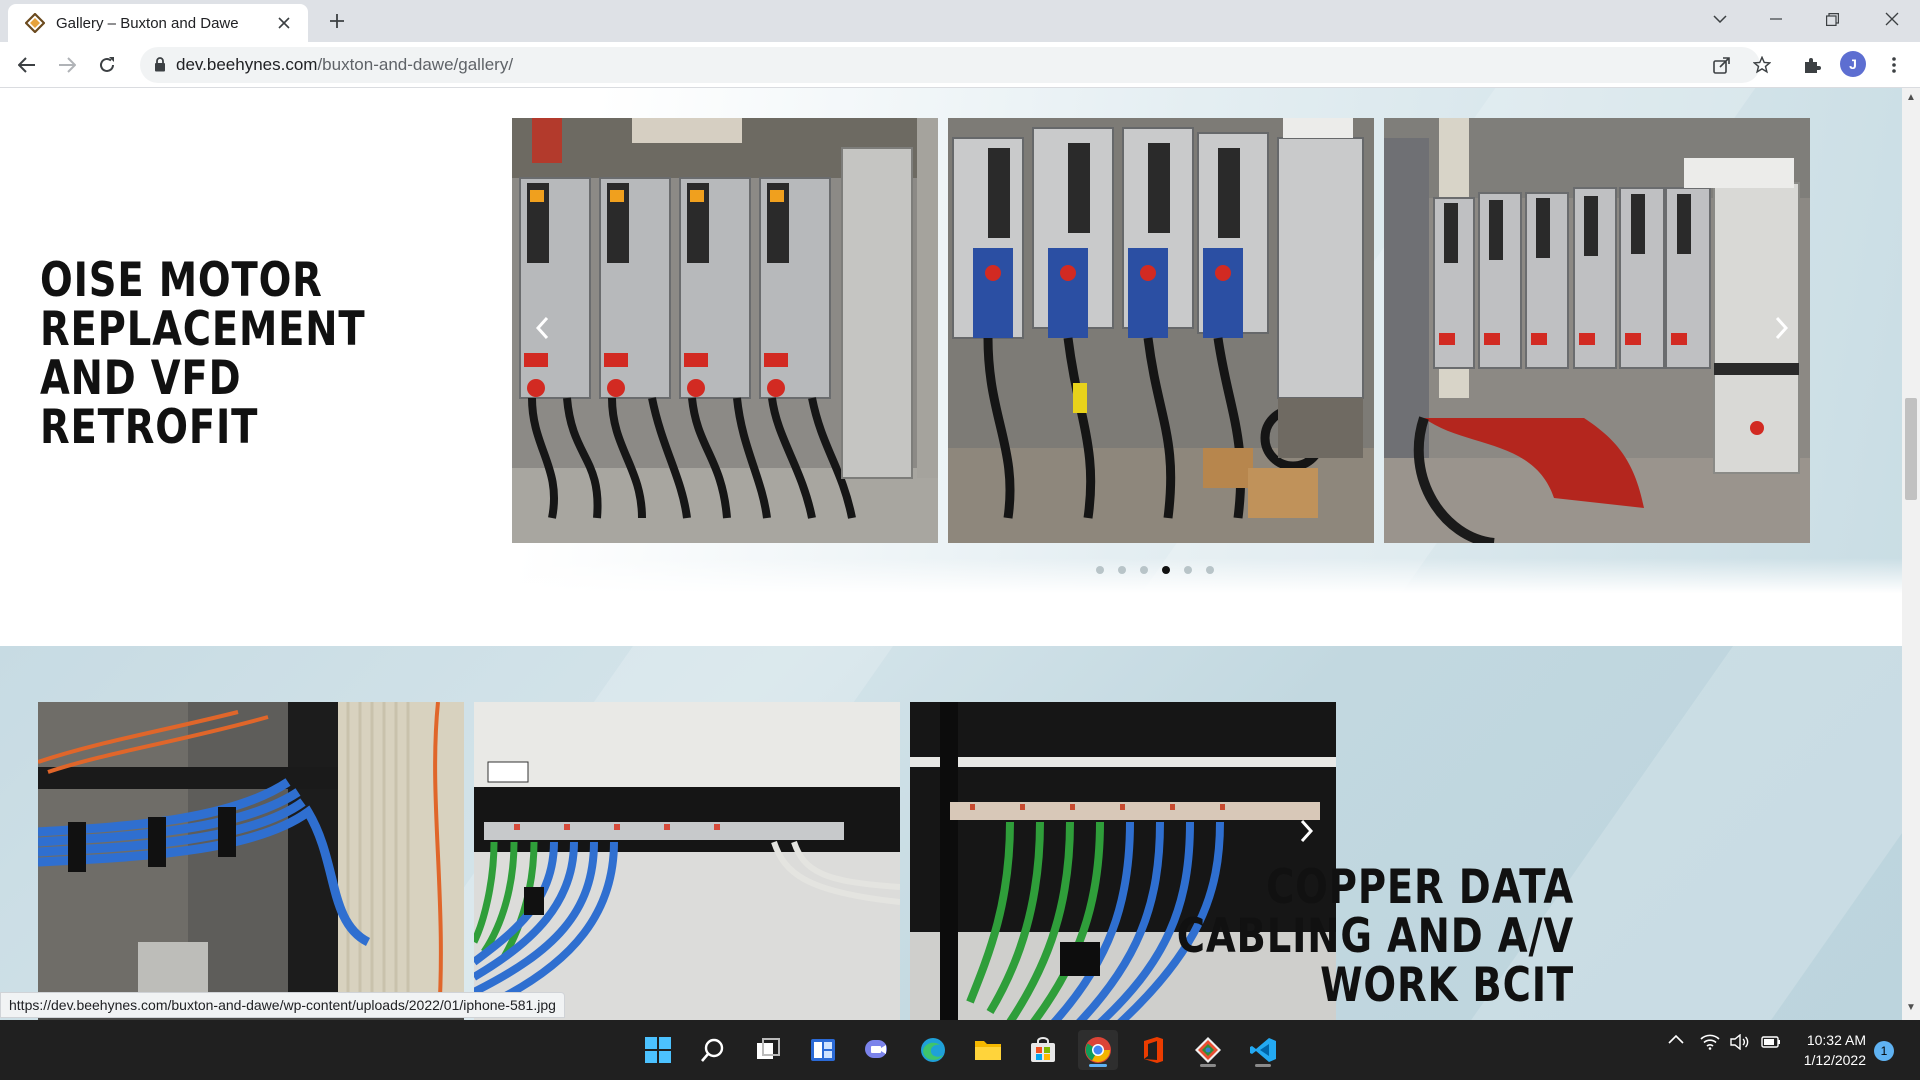 The height and width of the screenshot is (1080, 1920). Describe the element at coordinates (1832, 19) in the screenshot. I see `restore-button` at that location.